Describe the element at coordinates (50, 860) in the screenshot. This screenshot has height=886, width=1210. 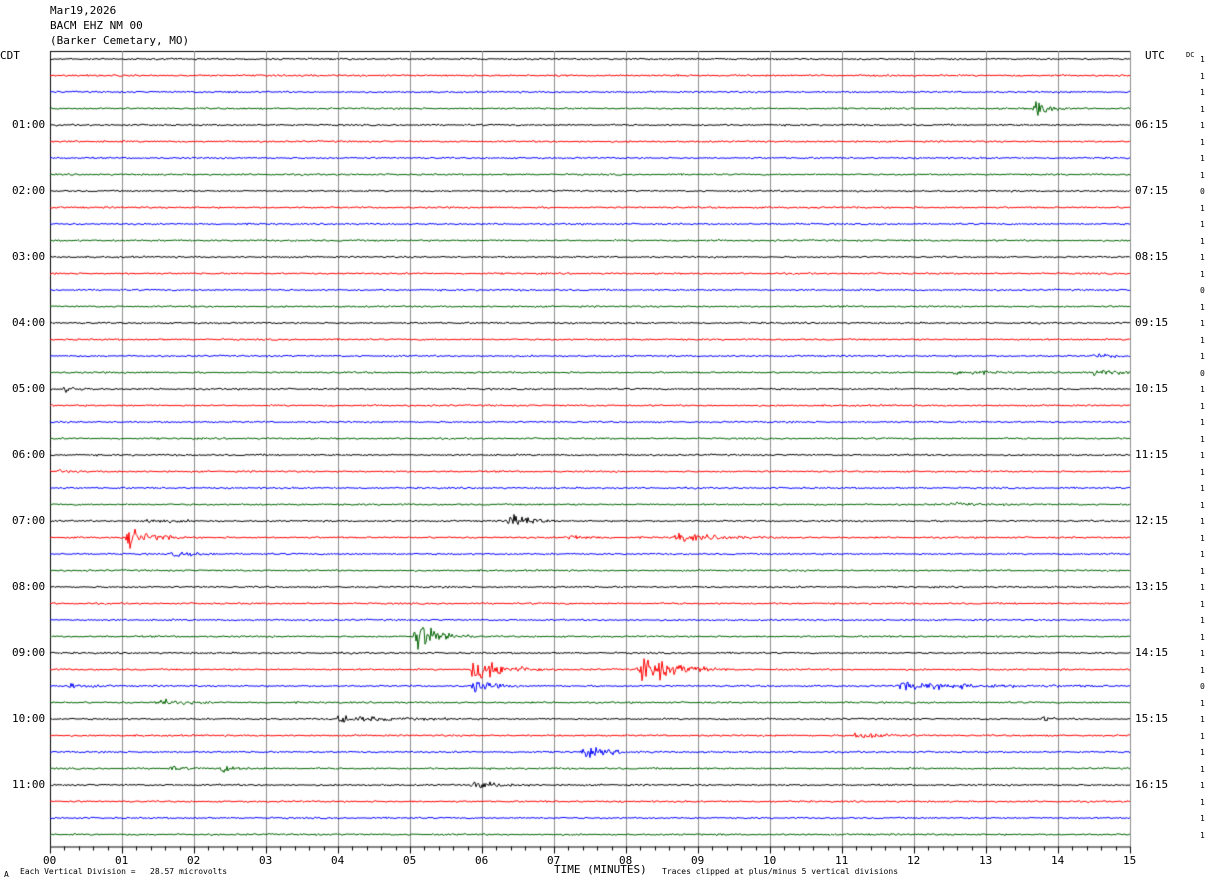
I see `x-tick-label: 00` at that location.